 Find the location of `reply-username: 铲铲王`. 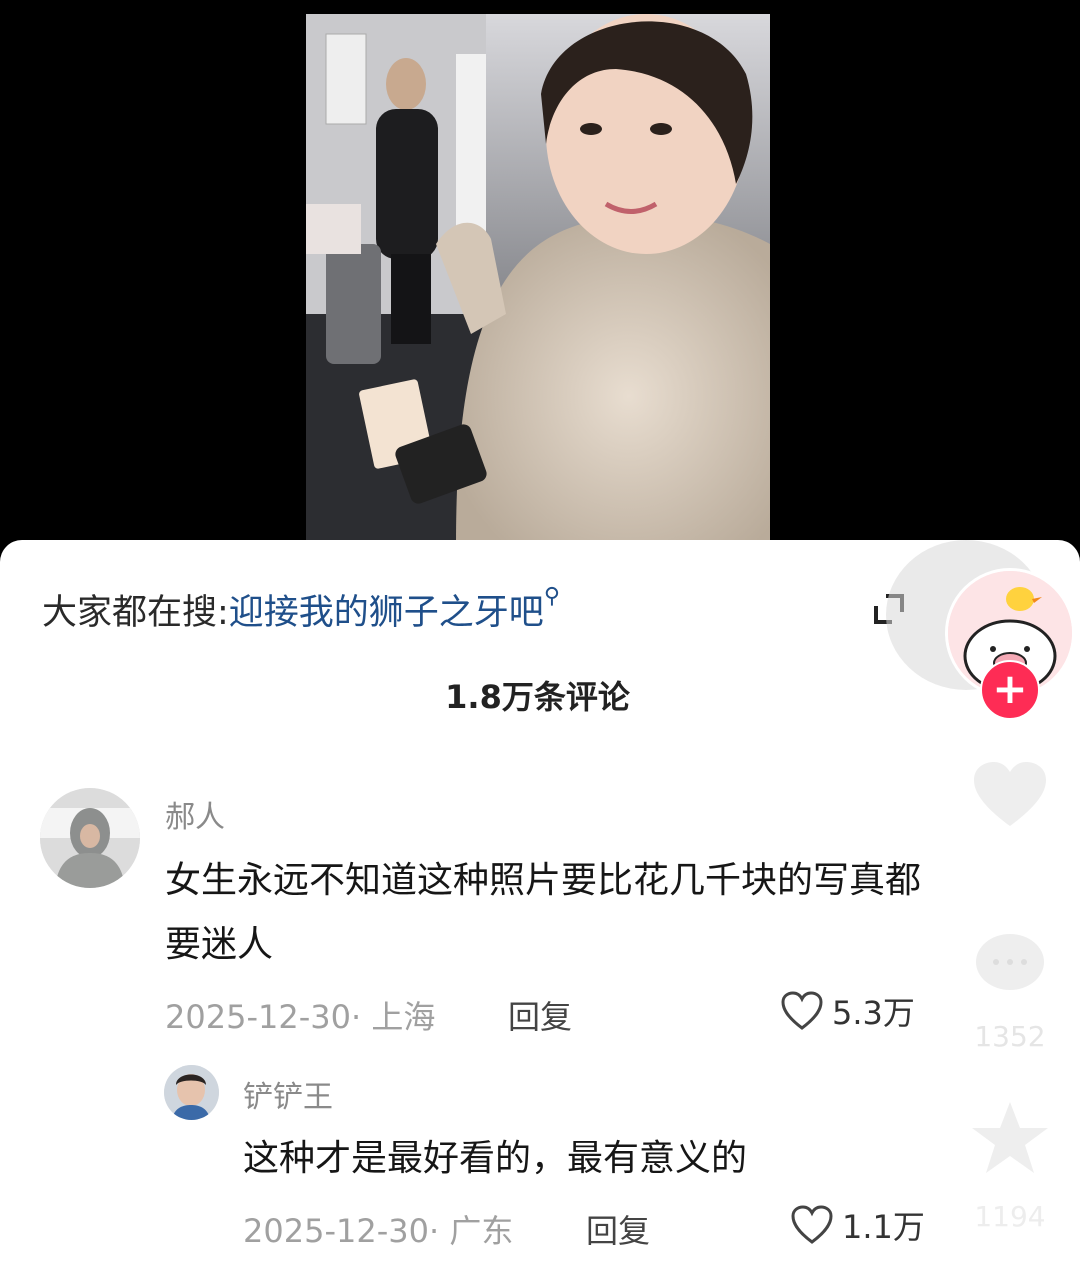

reply-username: 铲铲王 is located at coordinates (288, 1094).